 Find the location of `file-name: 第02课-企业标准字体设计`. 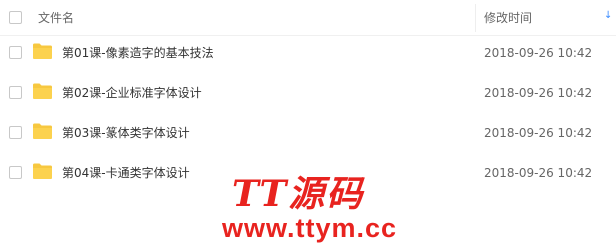

file-name: 第02课-企业标准字体设计 is located at coordinates (132, 93).